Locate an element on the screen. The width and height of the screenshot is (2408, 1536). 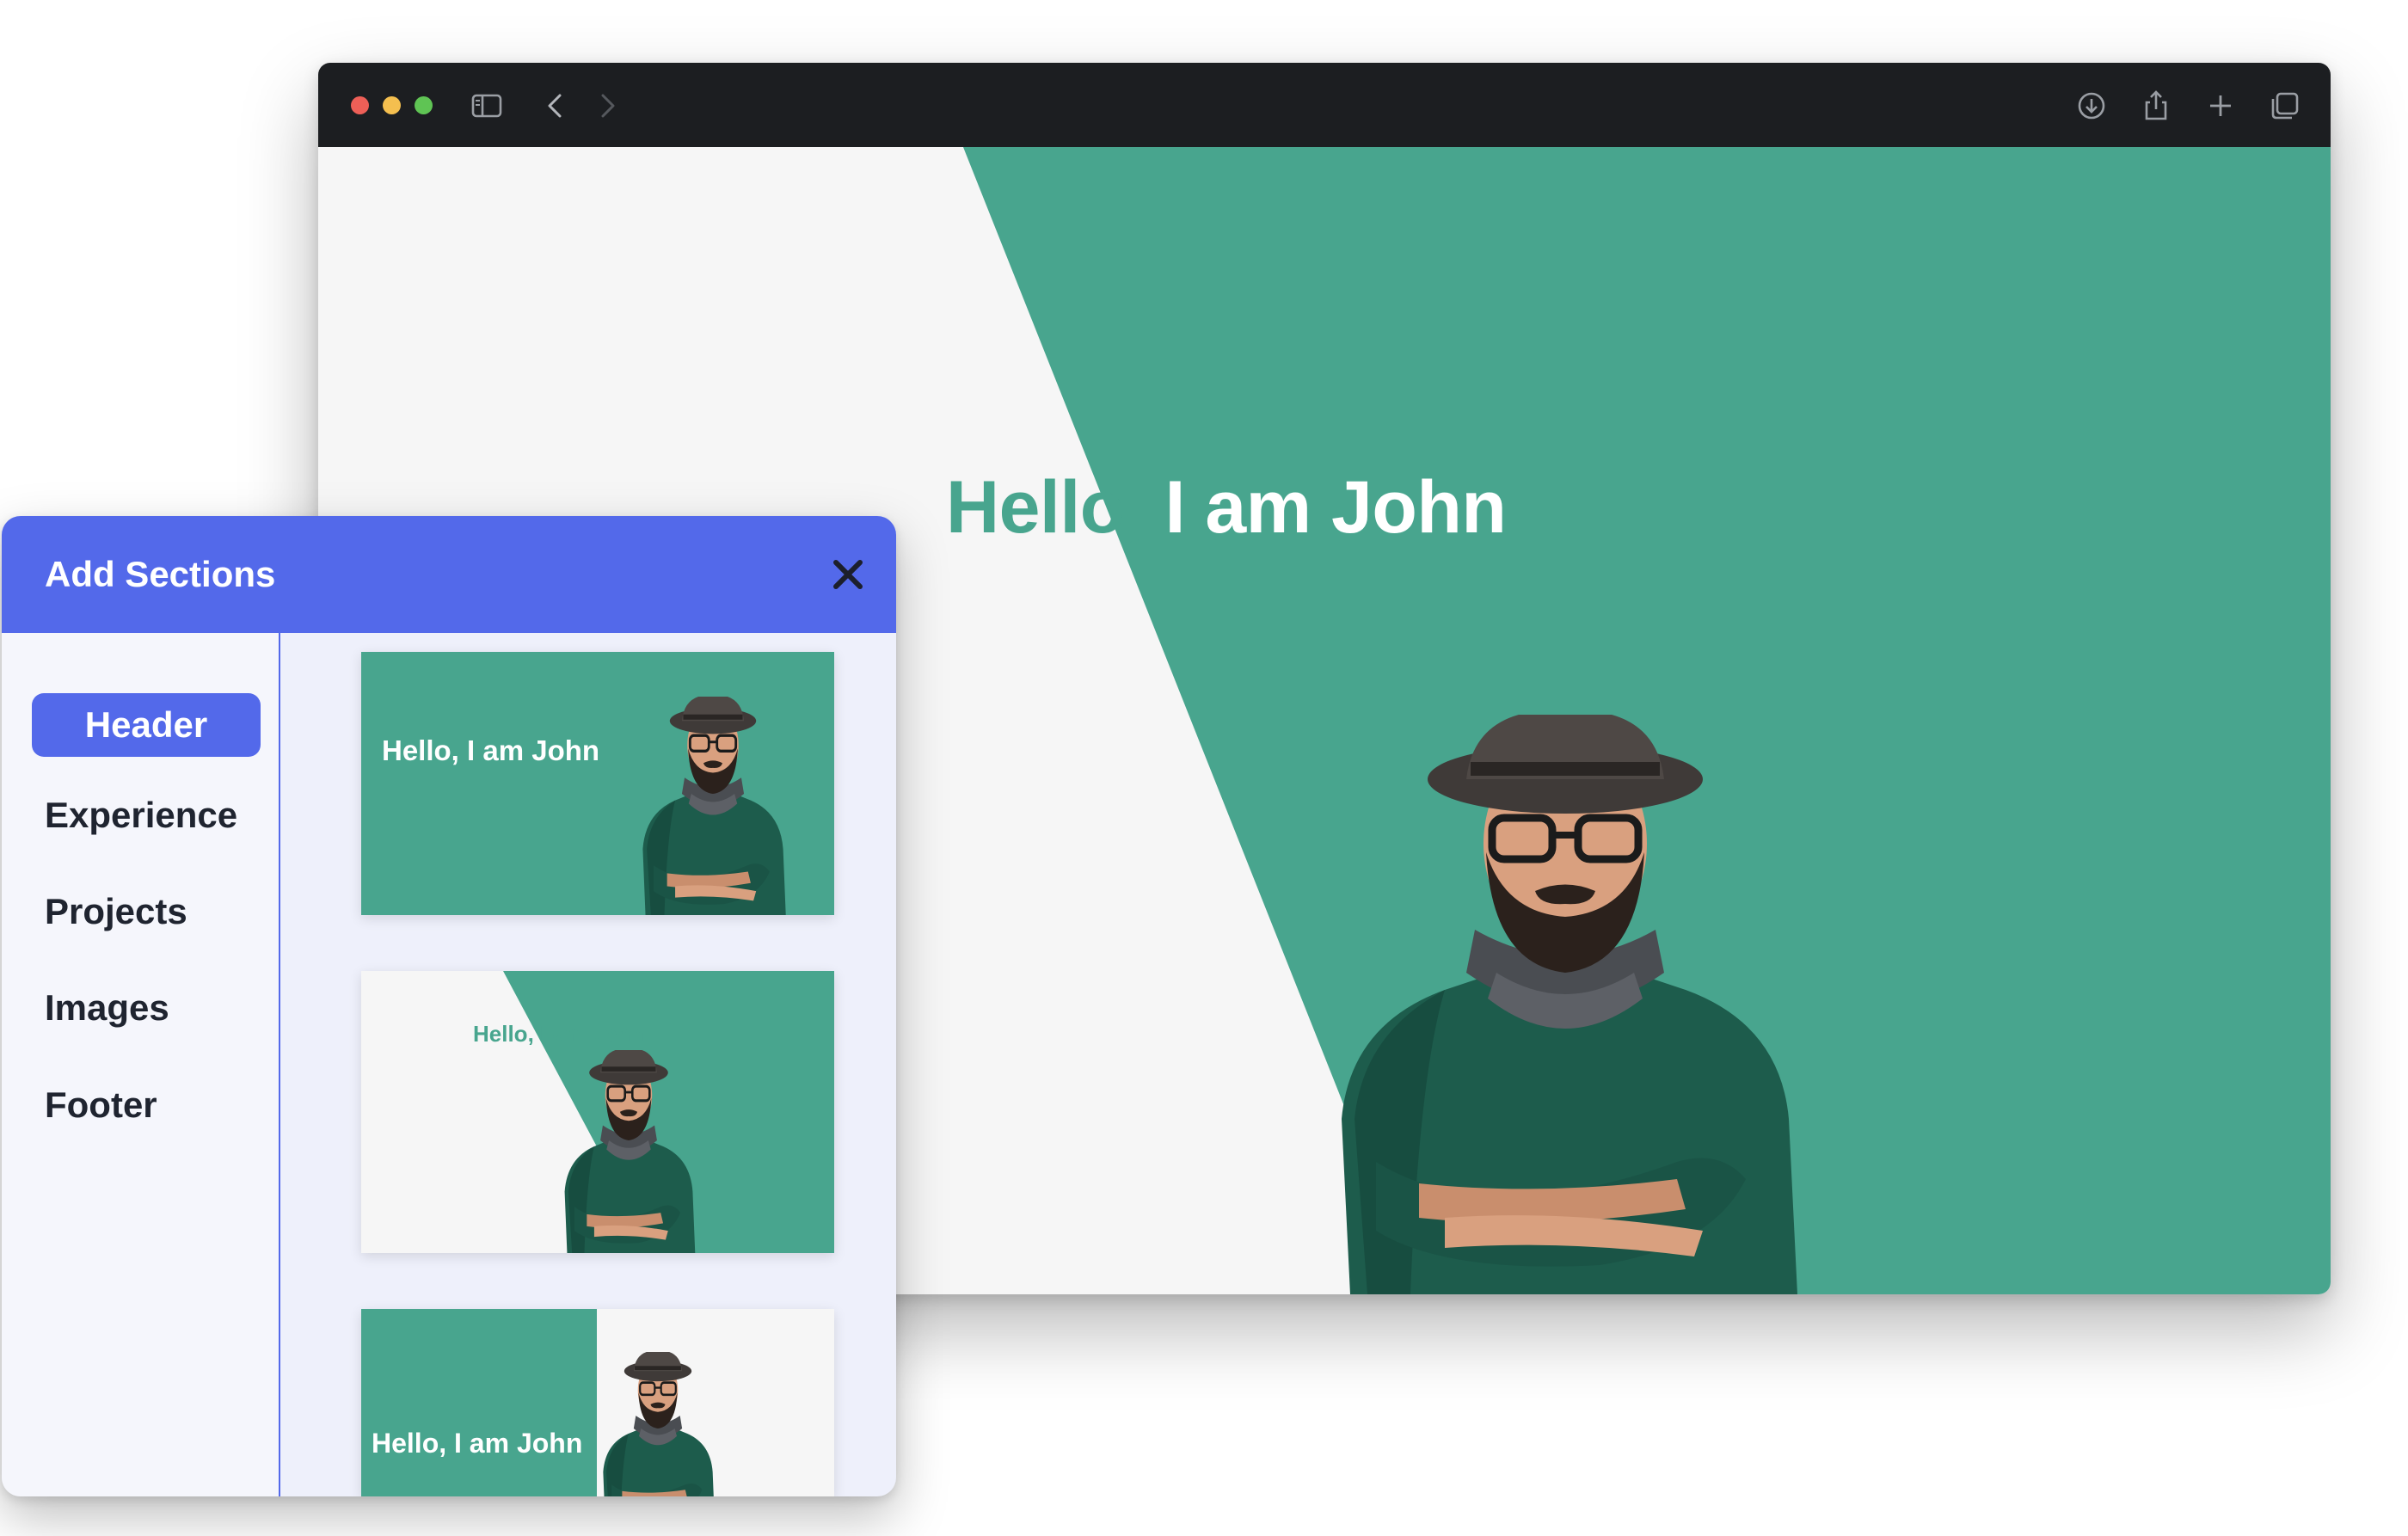
nav-item-images: Images is located at coordinates (107, 1008).